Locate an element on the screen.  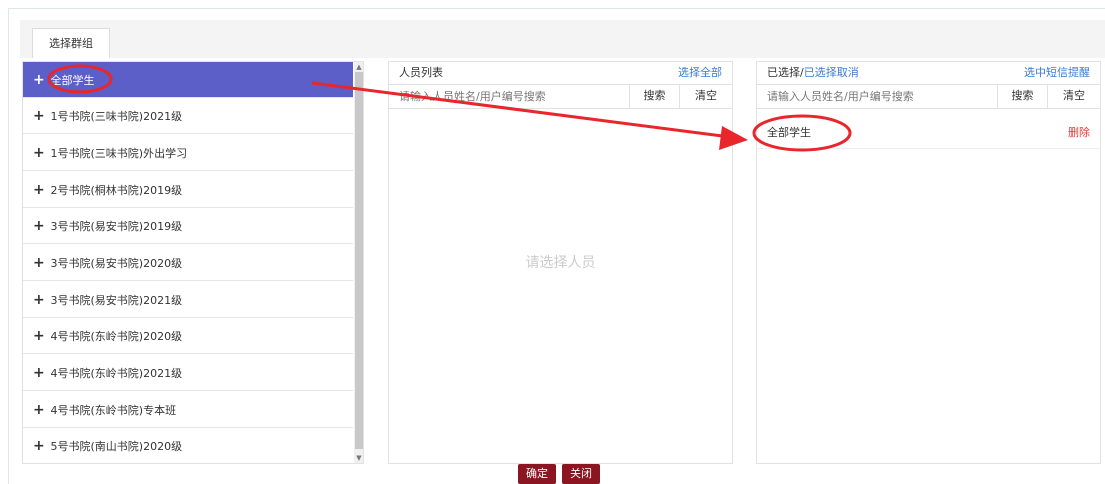
group-item: + 3号书院(易安书院)2019级 is located at coordinates (188, 226).